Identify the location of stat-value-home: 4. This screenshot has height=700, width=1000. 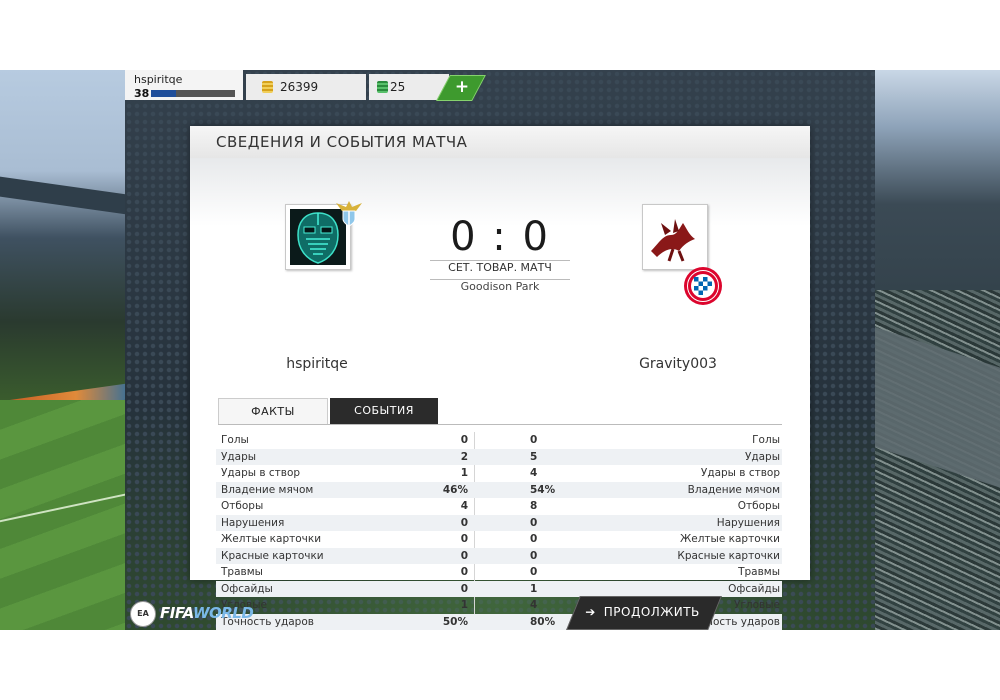
(464, 506).